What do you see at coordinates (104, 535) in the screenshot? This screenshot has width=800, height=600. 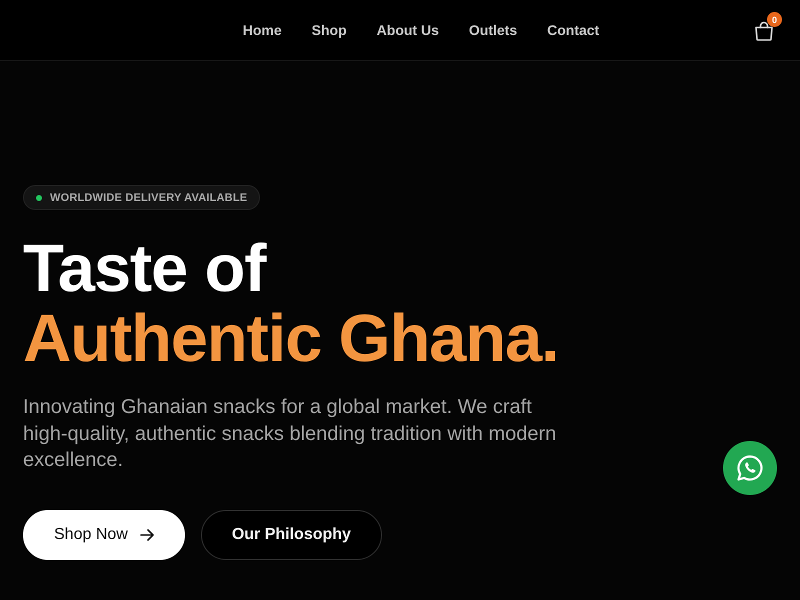 I see `shop-now-button: Shop Now` at bounding box center [104, 535].